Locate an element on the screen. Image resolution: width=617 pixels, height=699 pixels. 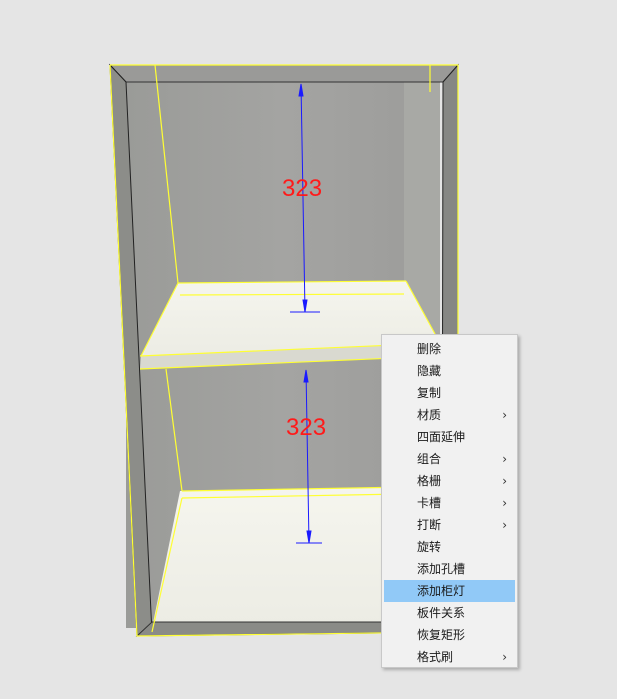
menu-item: 格栅 › is located at coordinates (449, 481).